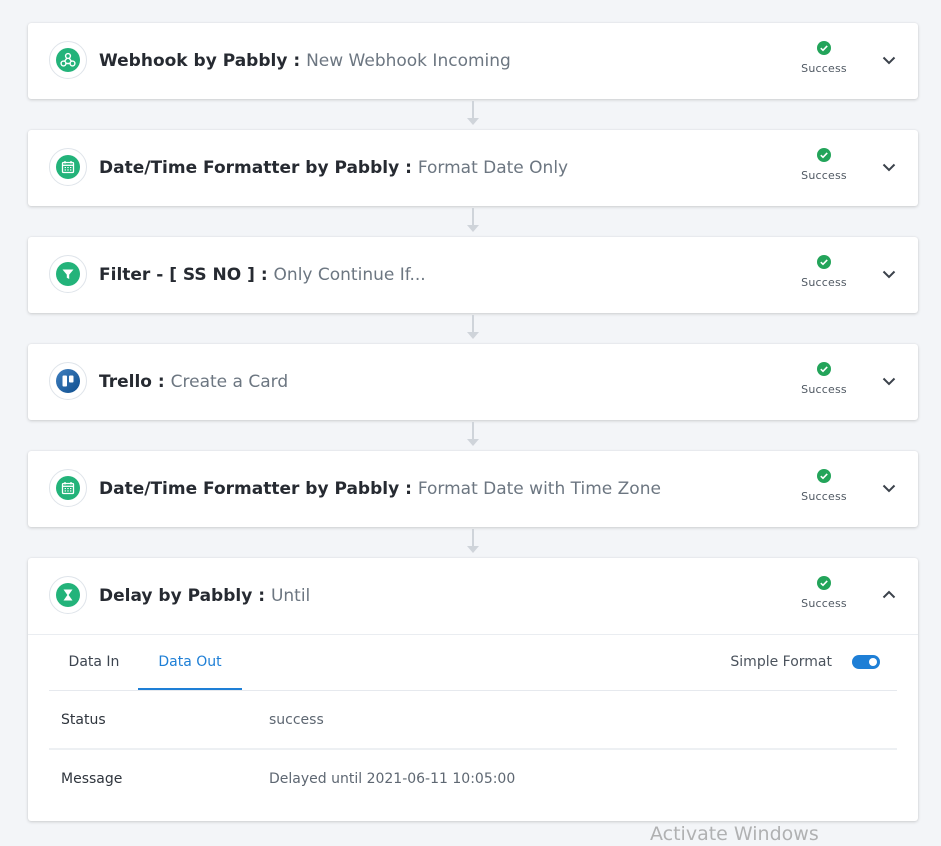 The width and height of the screenshot is (941, 846). What do you see at coordinates (889, 595) in the screenshot?
I see `chevron-up-icon` at bounding box center [889, 595].